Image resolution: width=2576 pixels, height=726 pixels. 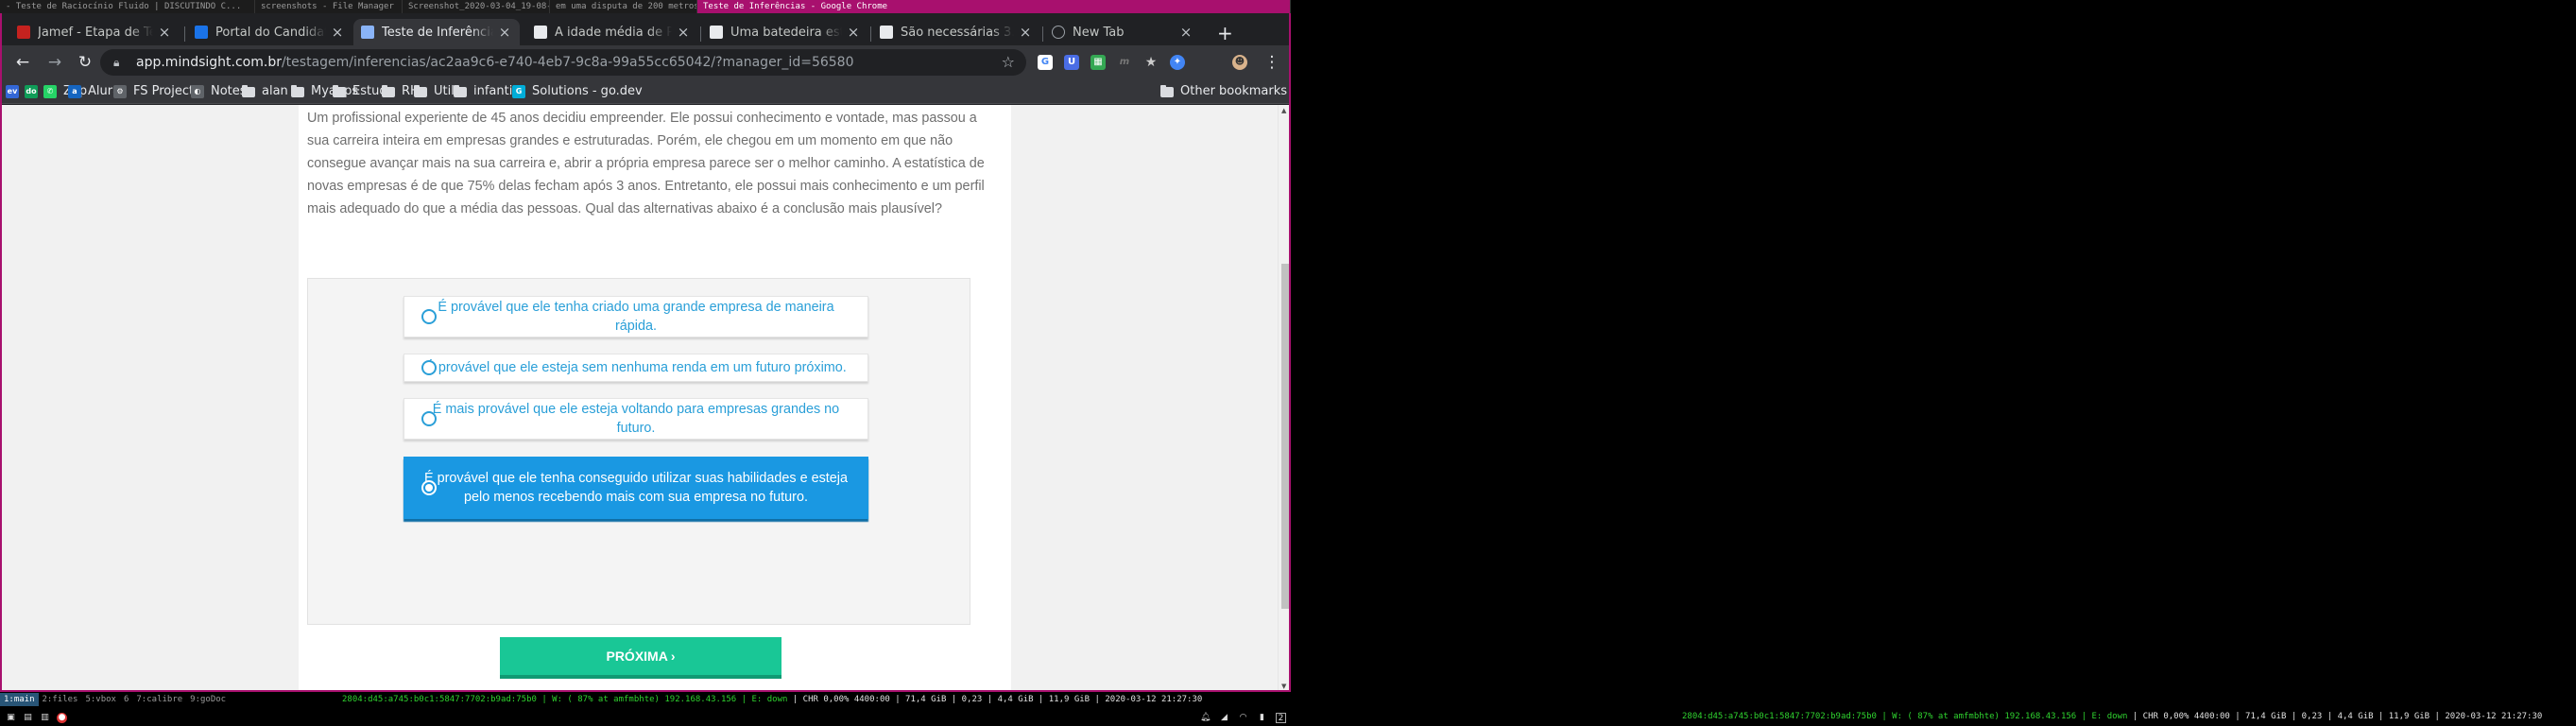 What do you see at coordinates (12, 91) in the screenshot?
I see `ev-icon: ev` at bounding box center [12, 91].